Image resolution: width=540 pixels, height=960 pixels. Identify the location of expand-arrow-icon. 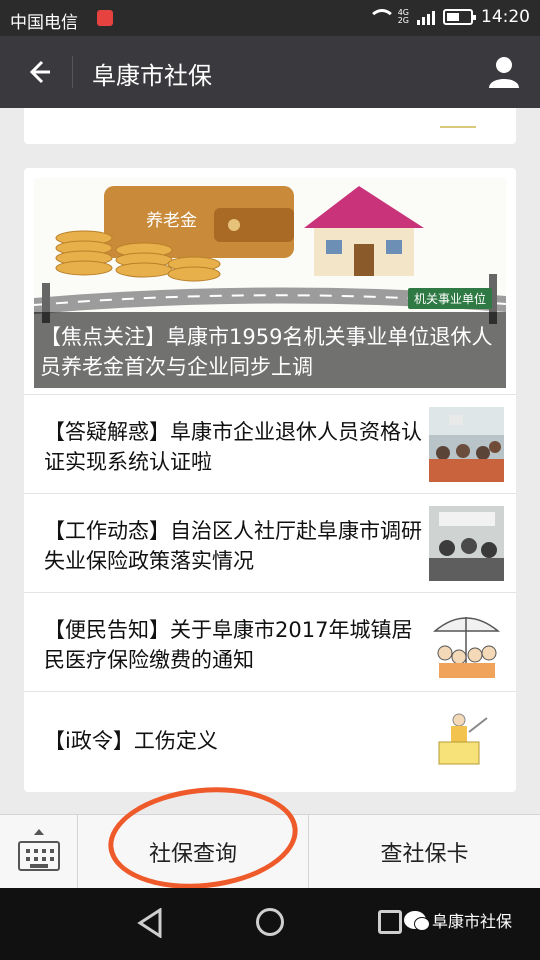
(39, 832).